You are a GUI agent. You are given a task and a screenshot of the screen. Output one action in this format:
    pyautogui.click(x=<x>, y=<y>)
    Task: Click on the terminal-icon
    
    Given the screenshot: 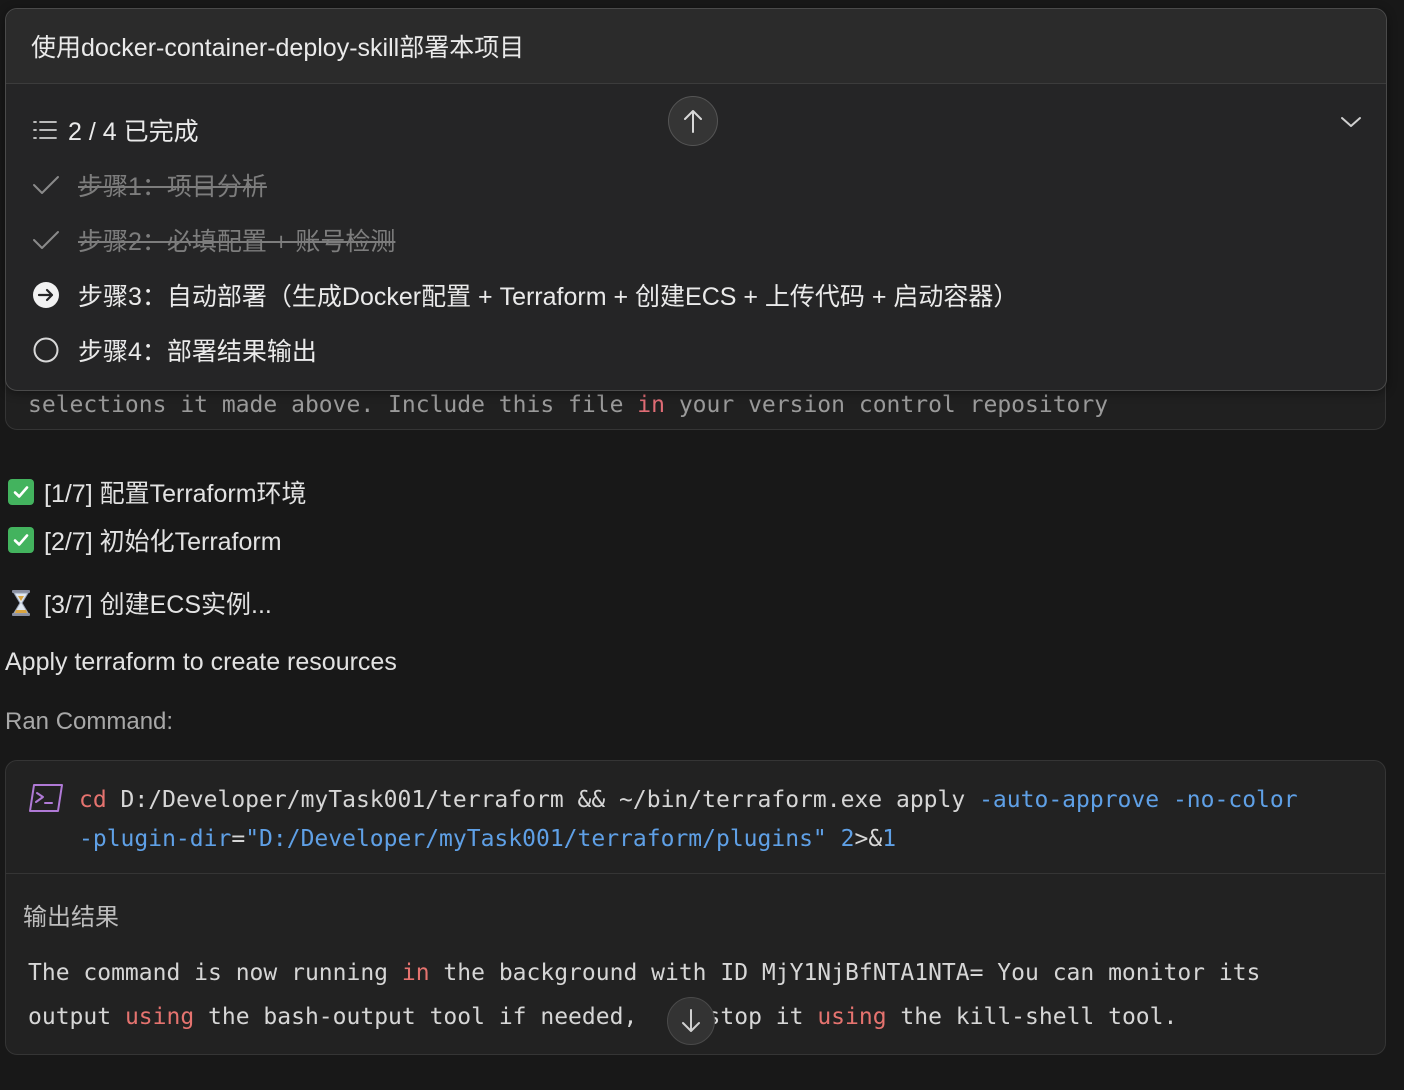 What is the action you would take?
    pyautogui.click(x=46, y=800)
    